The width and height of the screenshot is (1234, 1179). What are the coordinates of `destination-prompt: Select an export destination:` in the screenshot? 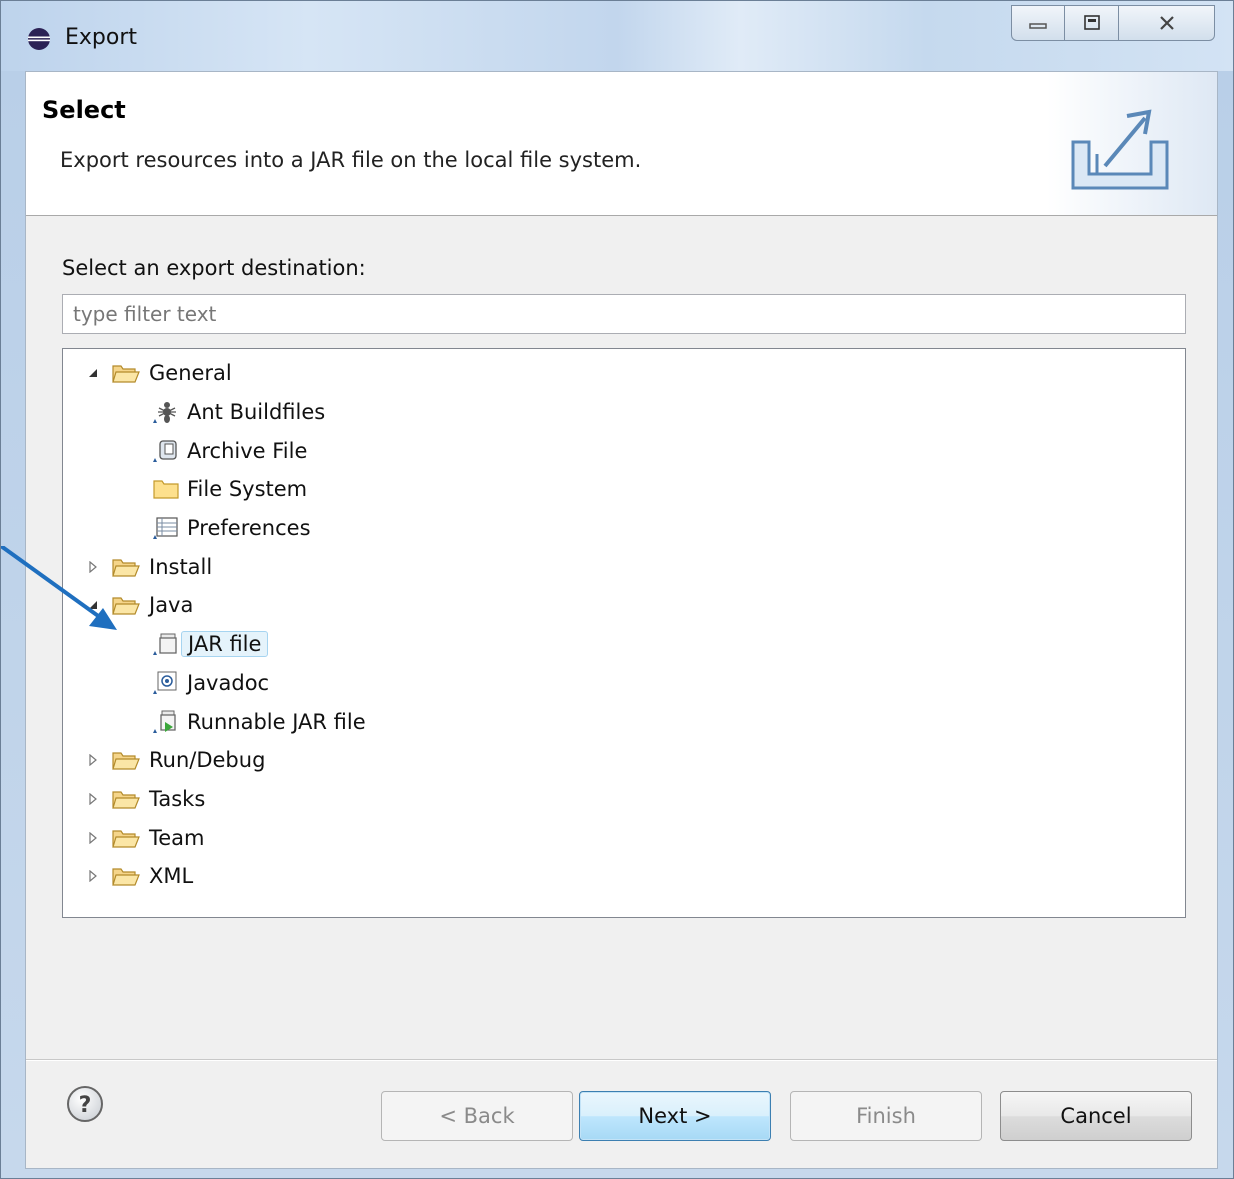 It's located at (214, 268).